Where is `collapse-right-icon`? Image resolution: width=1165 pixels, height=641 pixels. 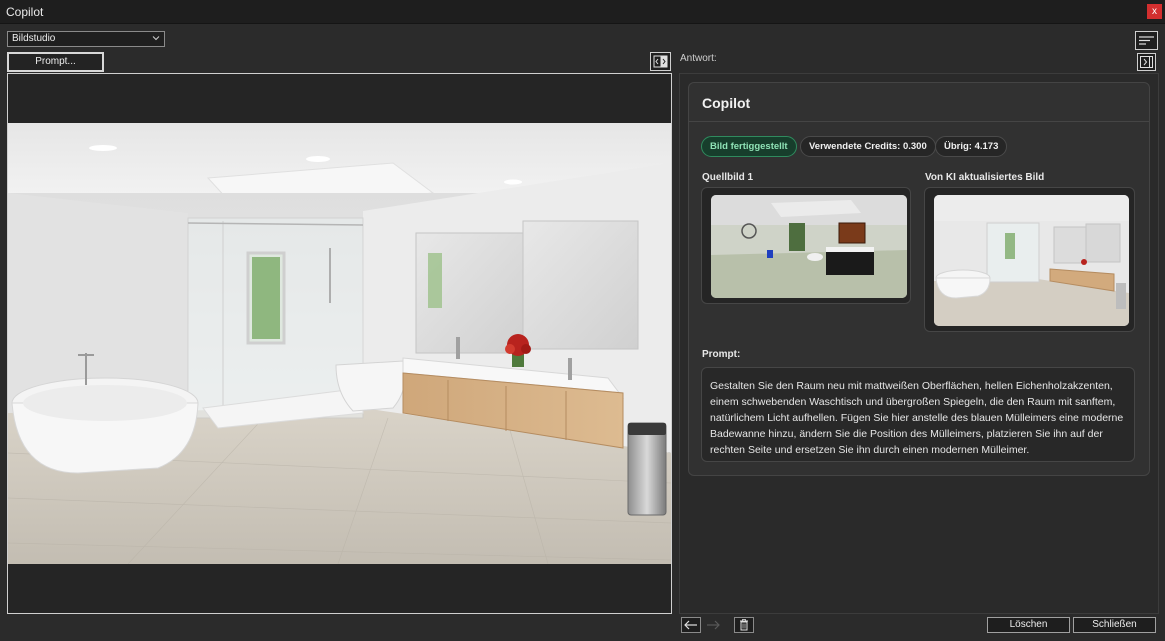 collapse-right-icon is located at coordinates (1146, 62).